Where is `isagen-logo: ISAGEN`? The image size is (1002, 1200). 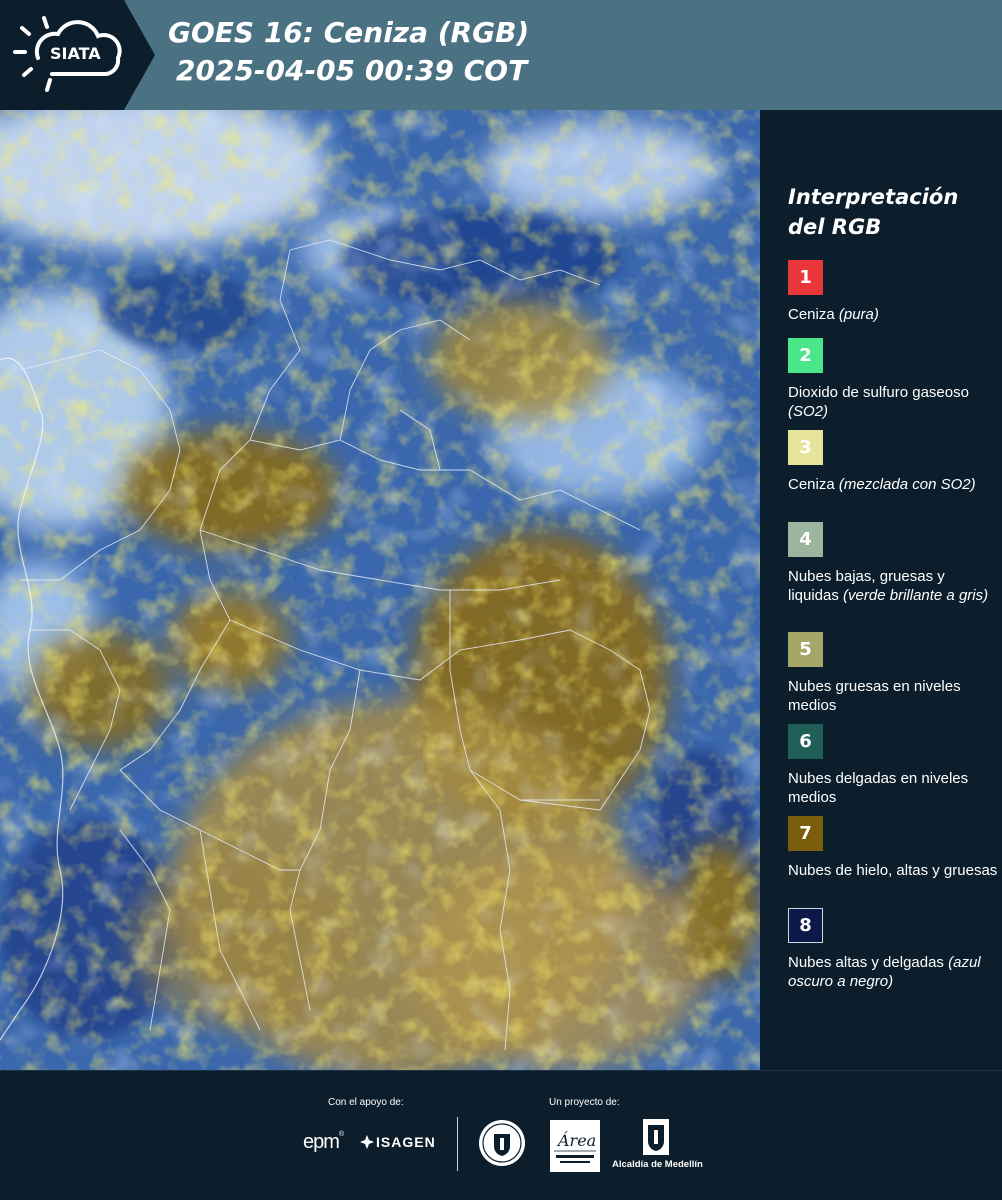
isagen-logo: ISAGEN is located at coordinates (398, 1142).